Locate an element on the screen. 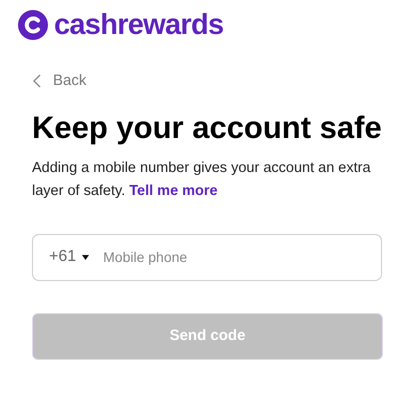 The width and height of the screenshot is (414, 415). phone-input-field: +61 Mobile phone is located at coordinates (207, 257).